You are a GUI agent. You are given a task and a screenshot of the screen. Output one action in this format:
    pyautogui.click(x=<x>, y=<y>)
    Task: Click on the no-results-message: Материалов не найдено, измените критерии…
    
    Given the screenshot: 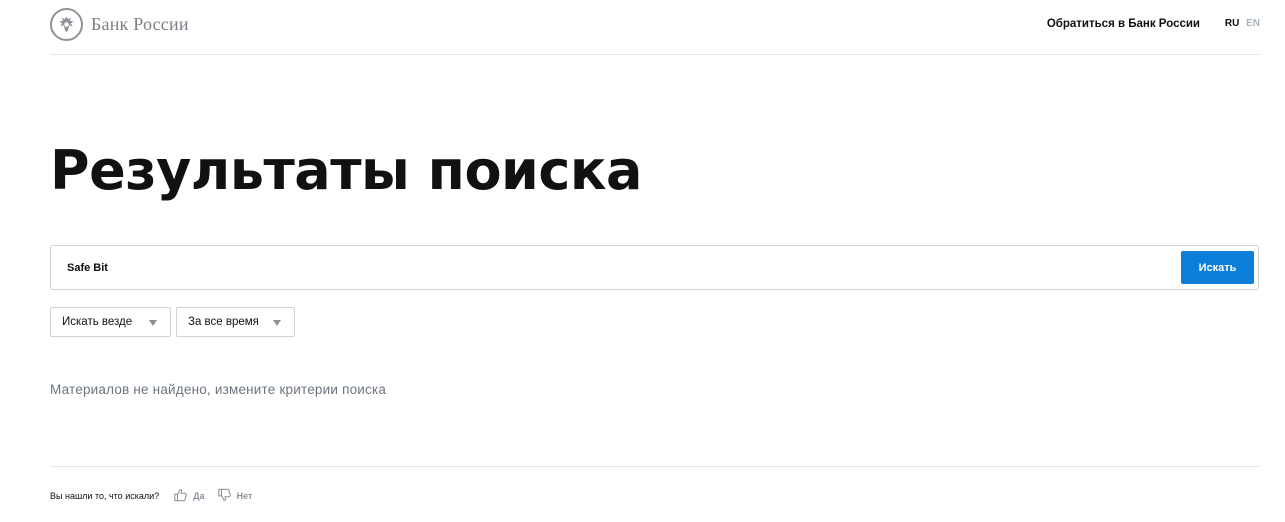 What is the action you would take?
    pyautogui.click(x=218, y=389)
    